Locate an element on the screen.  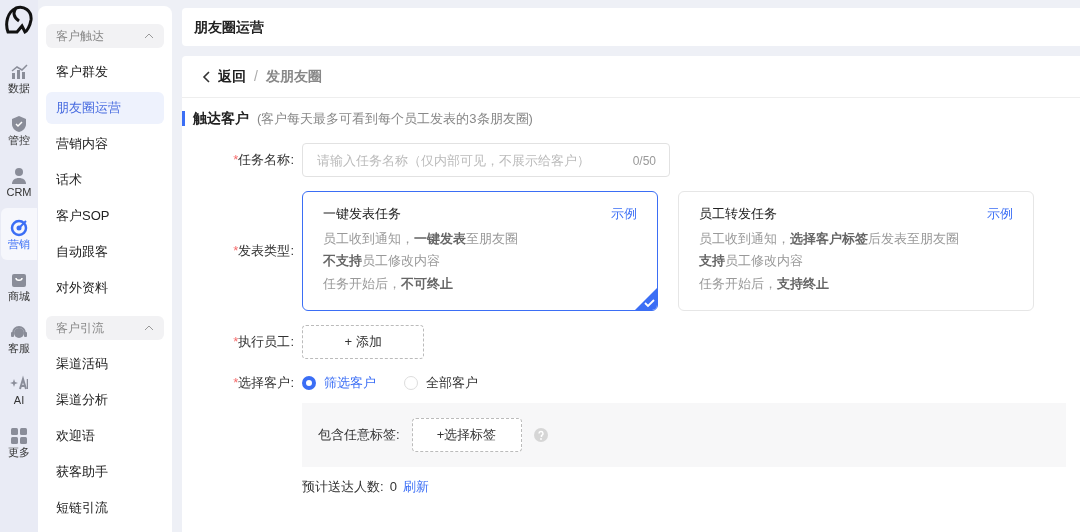
nav-item: 更多 is located at coordinates (19, 442).